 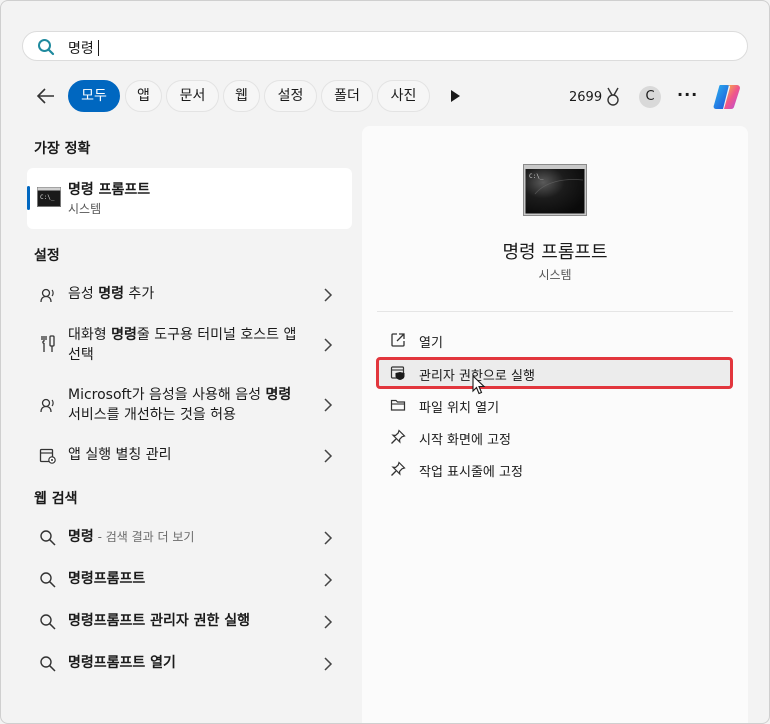 I want to click on action-pin-to-start: 시작 화면에 고정, so click(x=555, y=437).